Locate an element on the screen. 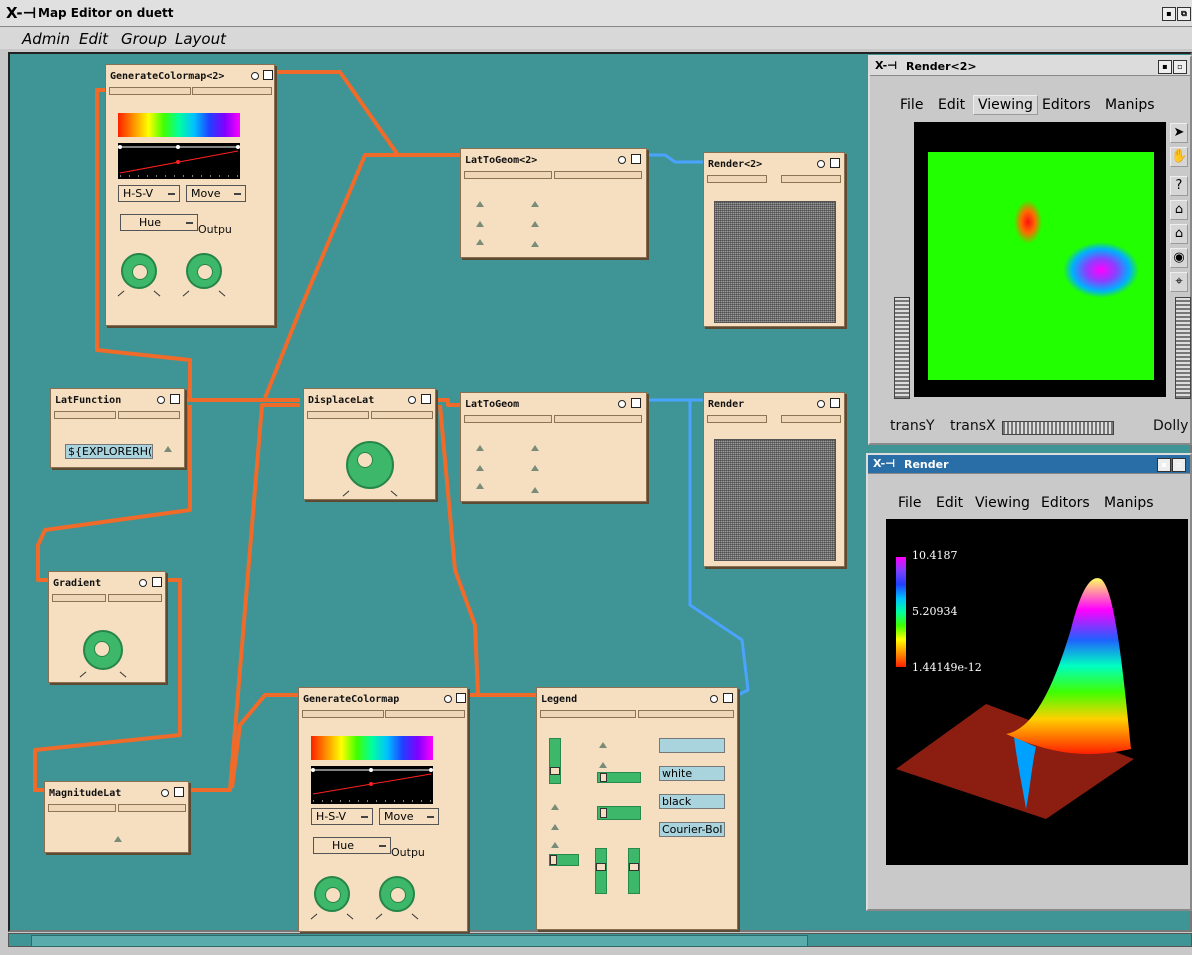 Image resolution: width=1192 pixels, height=955 pixels. home-icon: ⌂ is located at coordinates (1179, 210).